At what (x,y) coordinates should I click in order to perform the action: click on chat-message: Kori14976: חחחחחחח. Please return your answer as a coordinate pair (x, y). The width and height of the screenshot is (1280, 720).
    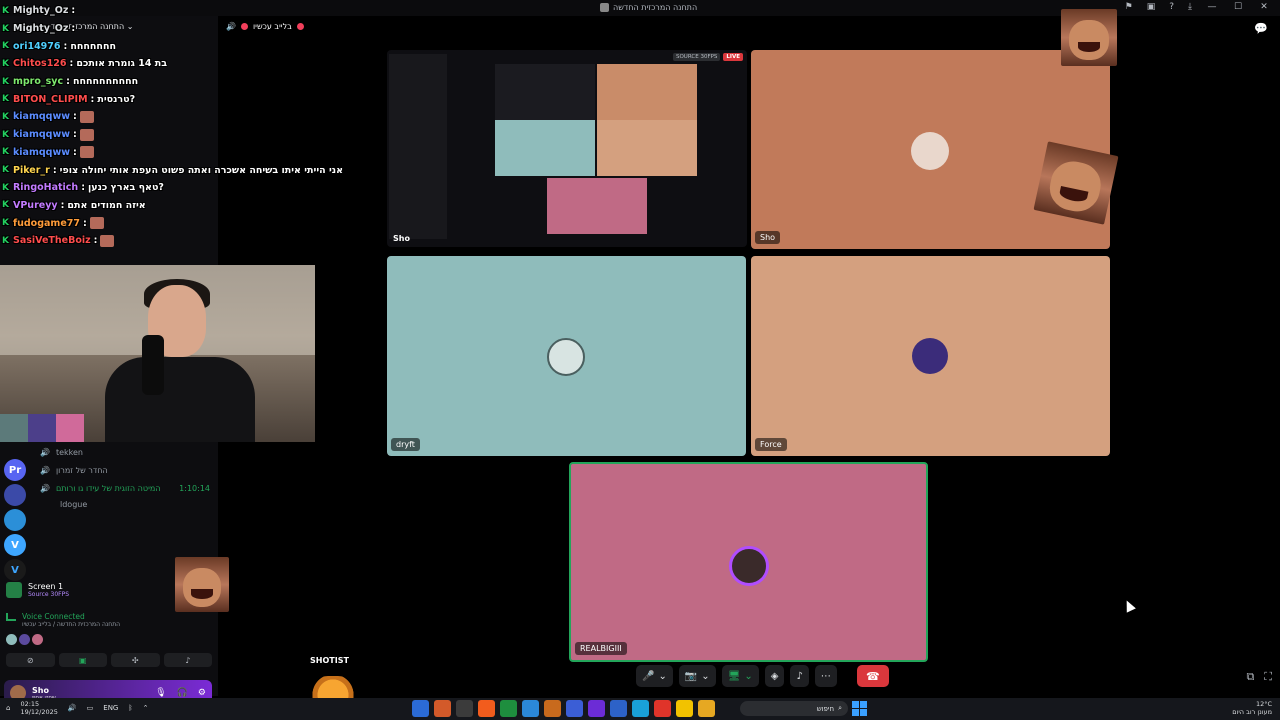
    Looking at the image, I should click on (59, 46).